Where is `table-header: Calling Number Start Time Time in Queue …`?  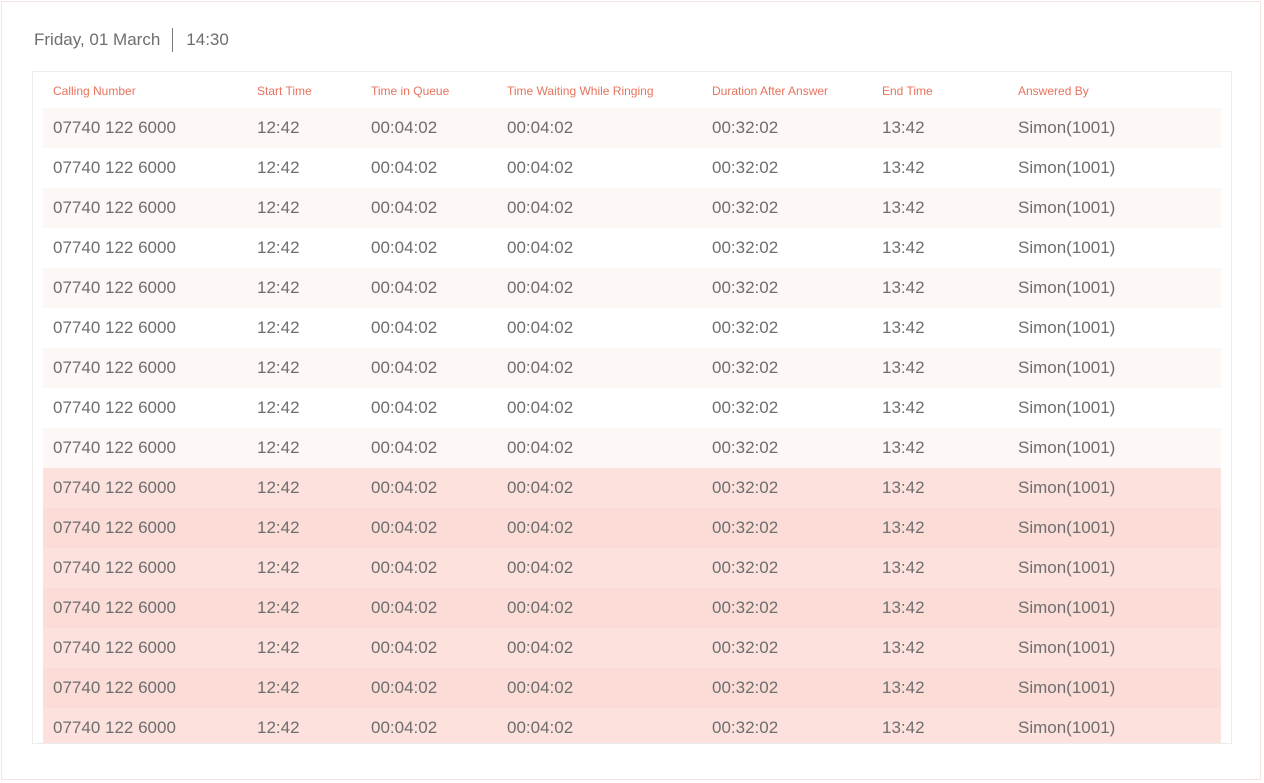
table-header: Calling Number Start Time Time in Queue … is located at coordinates (632, 90).